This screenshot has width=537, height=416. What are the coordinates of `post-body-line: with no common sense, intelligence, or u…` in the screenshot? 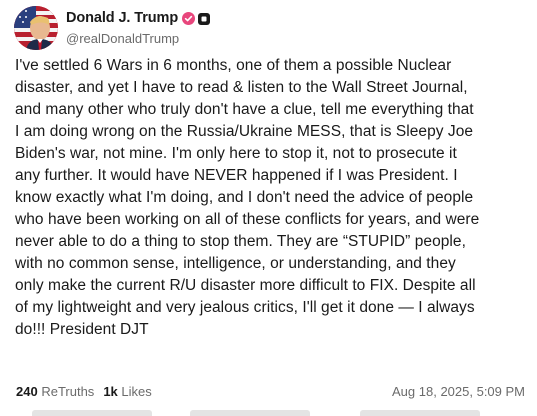 It's located at (235, 263).